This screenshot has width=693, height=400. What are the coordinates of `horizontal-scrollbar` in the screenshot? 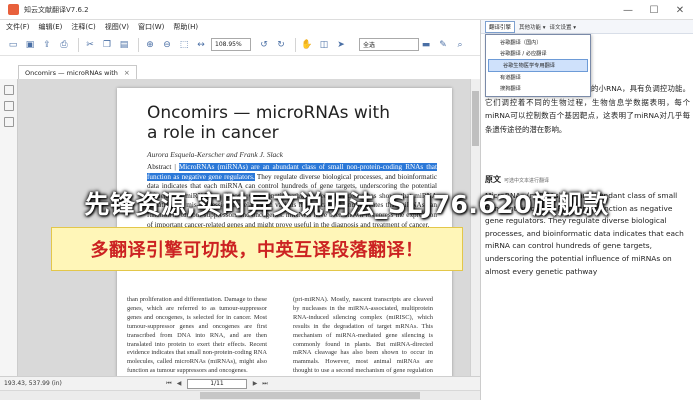 It's located at (240, 395).